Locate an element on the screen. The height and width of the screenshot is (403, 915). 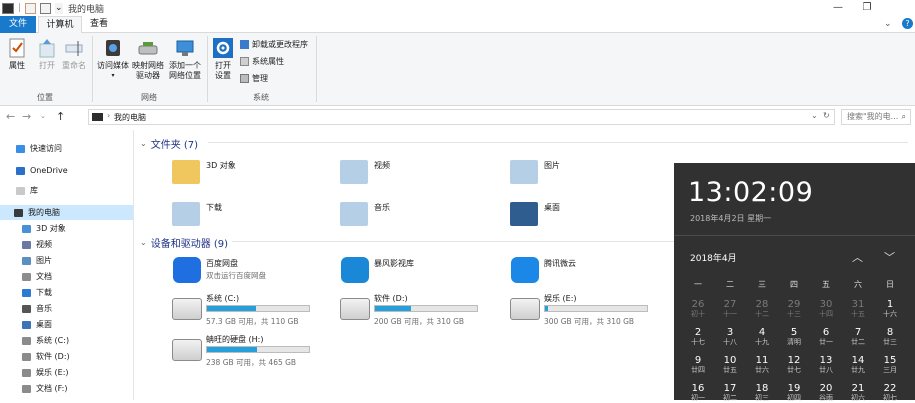
open-settings-button: 打开 设置 is located at coordinates (223, 59).